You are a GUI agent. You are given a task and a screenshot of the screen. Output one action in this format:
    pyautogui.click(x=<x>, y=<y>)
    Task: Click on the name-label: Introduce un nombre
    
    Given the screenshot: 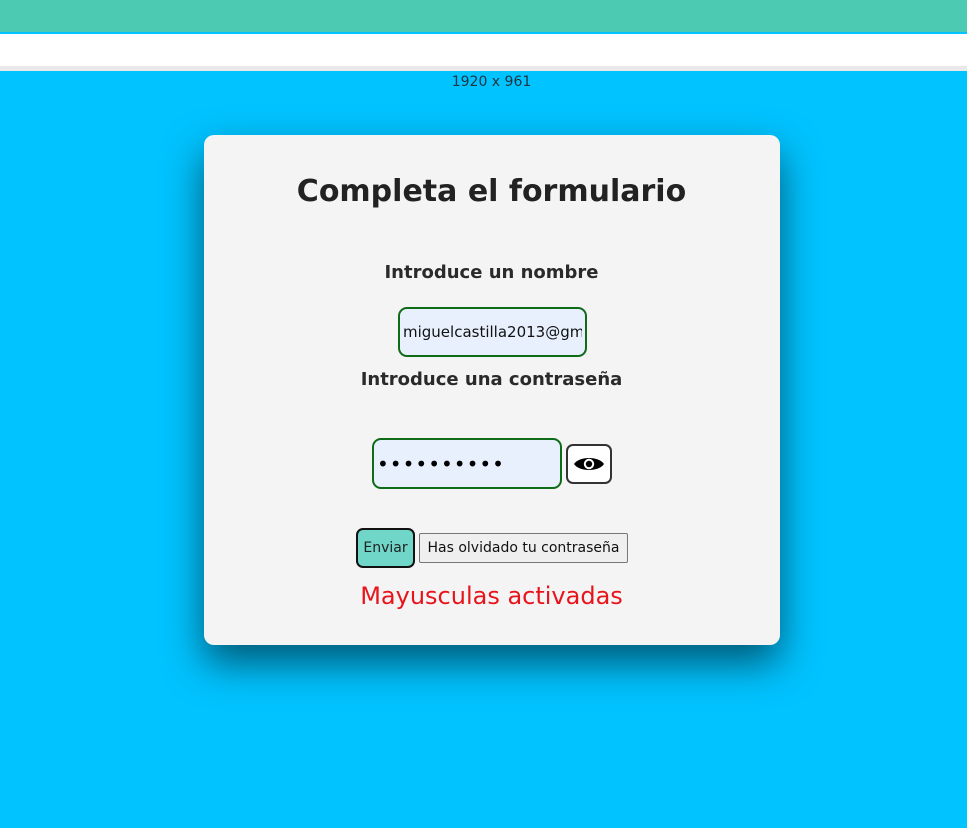 What is the action you would take?
    pyautogui.click(x=491, y=272)
    